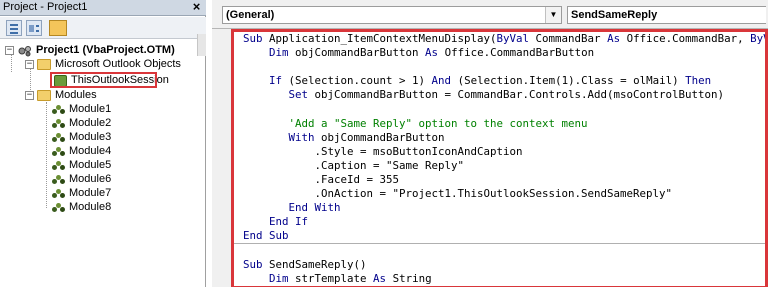  I want to click on procedure-dropdown-value: SendSameReply, so click(614, 15).